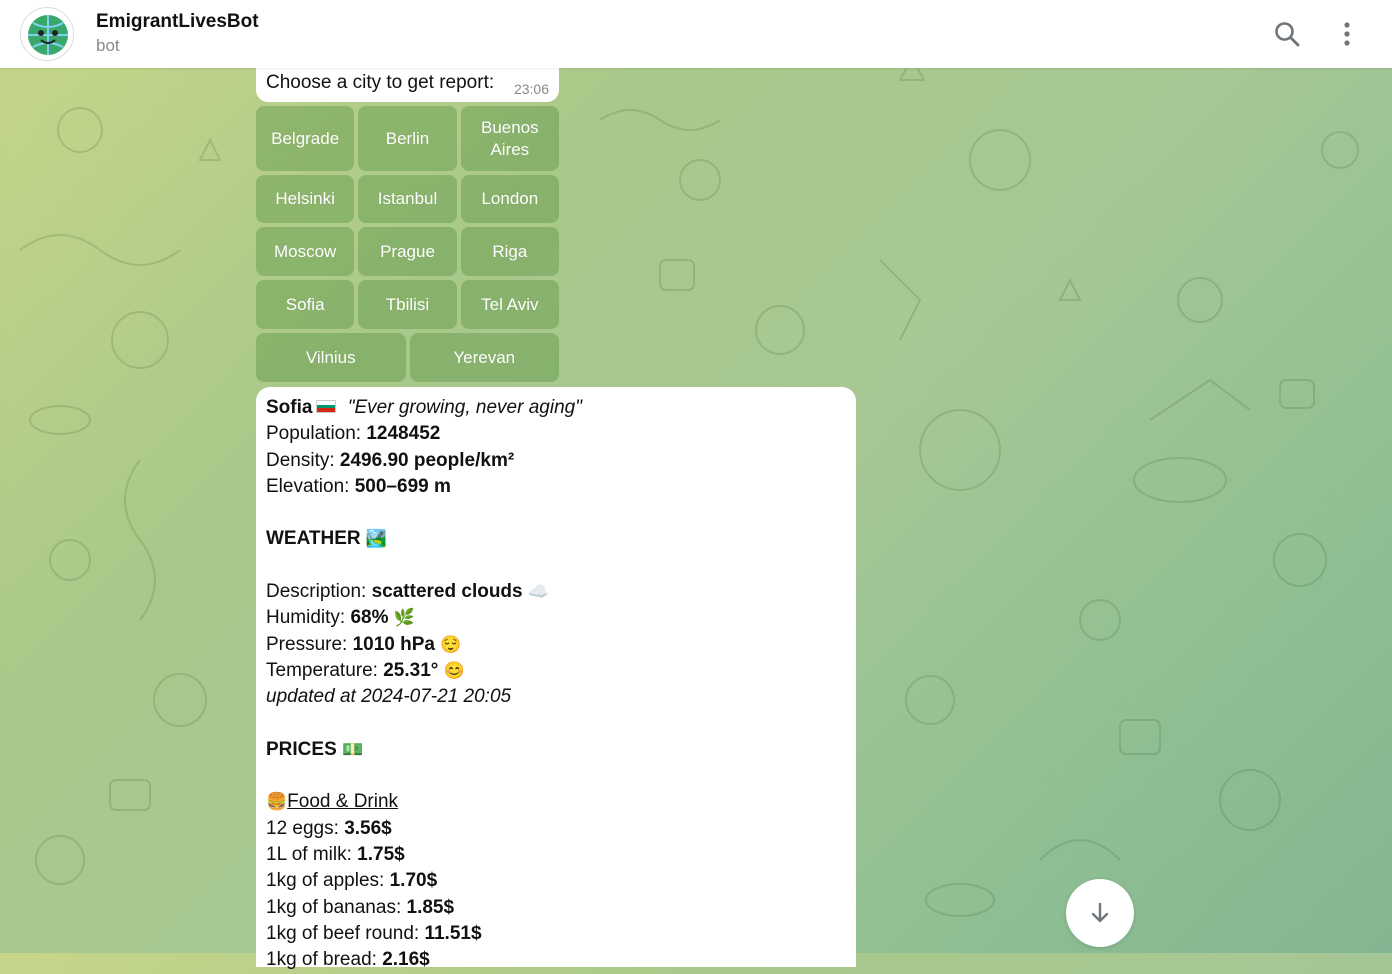 Image resolution: width=1392 pixels, height=974 pixels. What do you see at coordinates (556, 434) in the screenshot?
I see `population-line: Population: 1248452` at bounding box center [556, 434].